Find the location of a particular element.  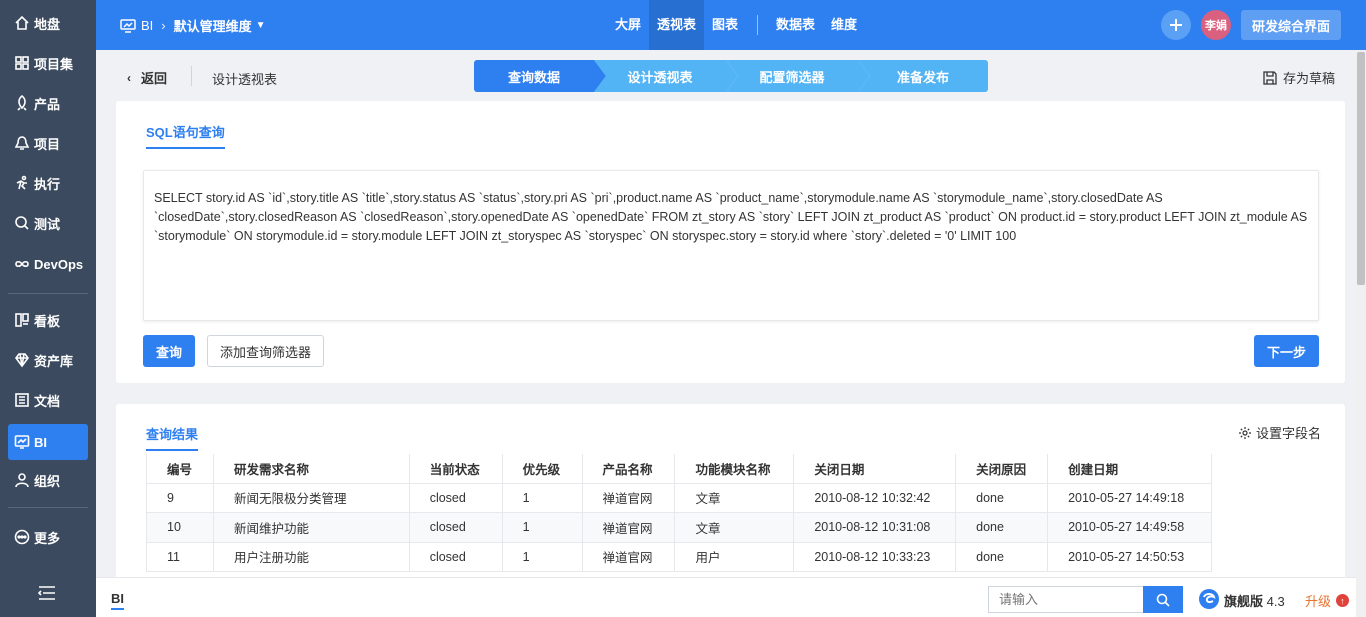

column-header: 产品名称 is located at coordinates (628, 469).